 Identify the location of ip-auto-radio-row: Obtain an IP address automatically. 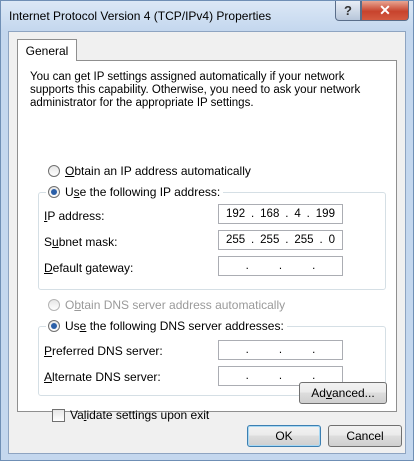
(149, 171).